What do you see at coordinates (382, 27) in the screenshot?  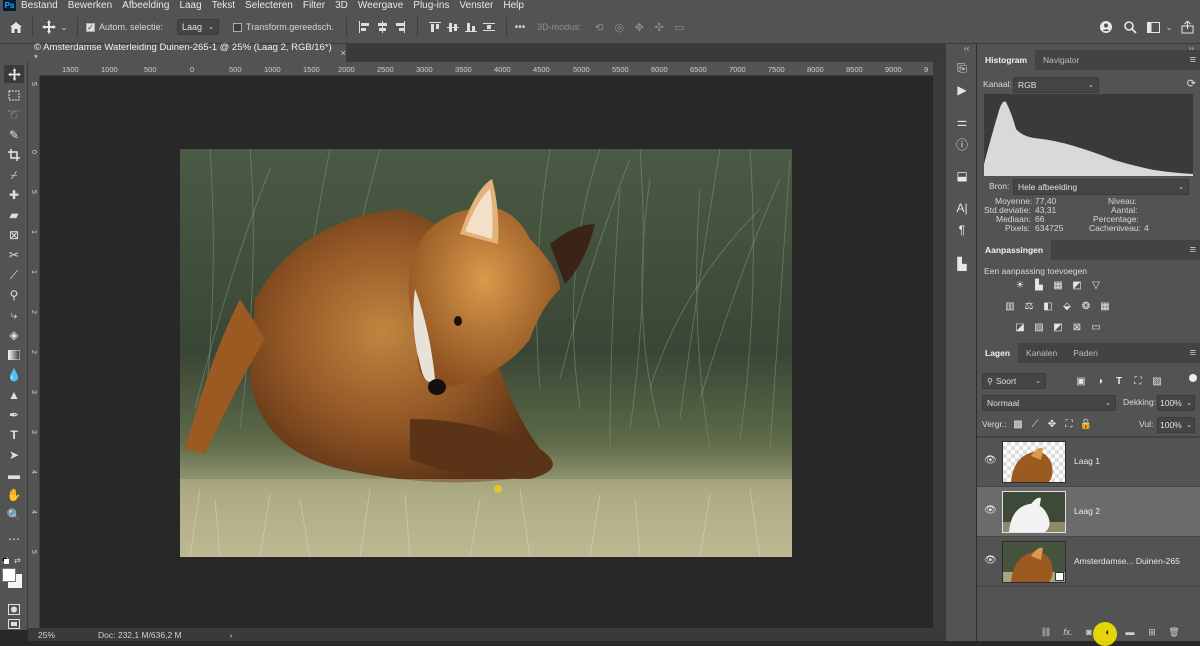 I see `align-center-icon` at bounding box center [382, 27].